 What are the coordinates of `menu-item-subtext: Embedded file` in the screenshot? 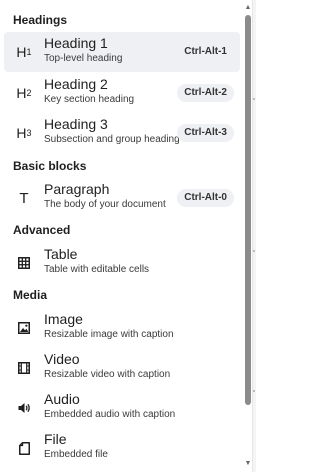 It's located at (76, 454).